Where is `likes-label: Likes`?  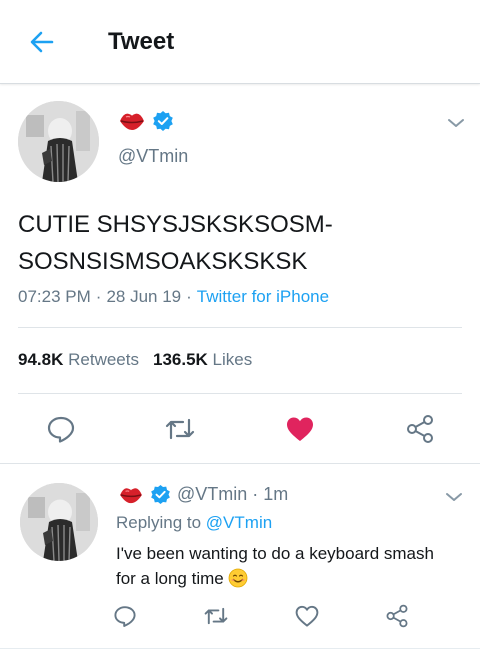
likes-label: Likes is located at coordinates (232, 359).